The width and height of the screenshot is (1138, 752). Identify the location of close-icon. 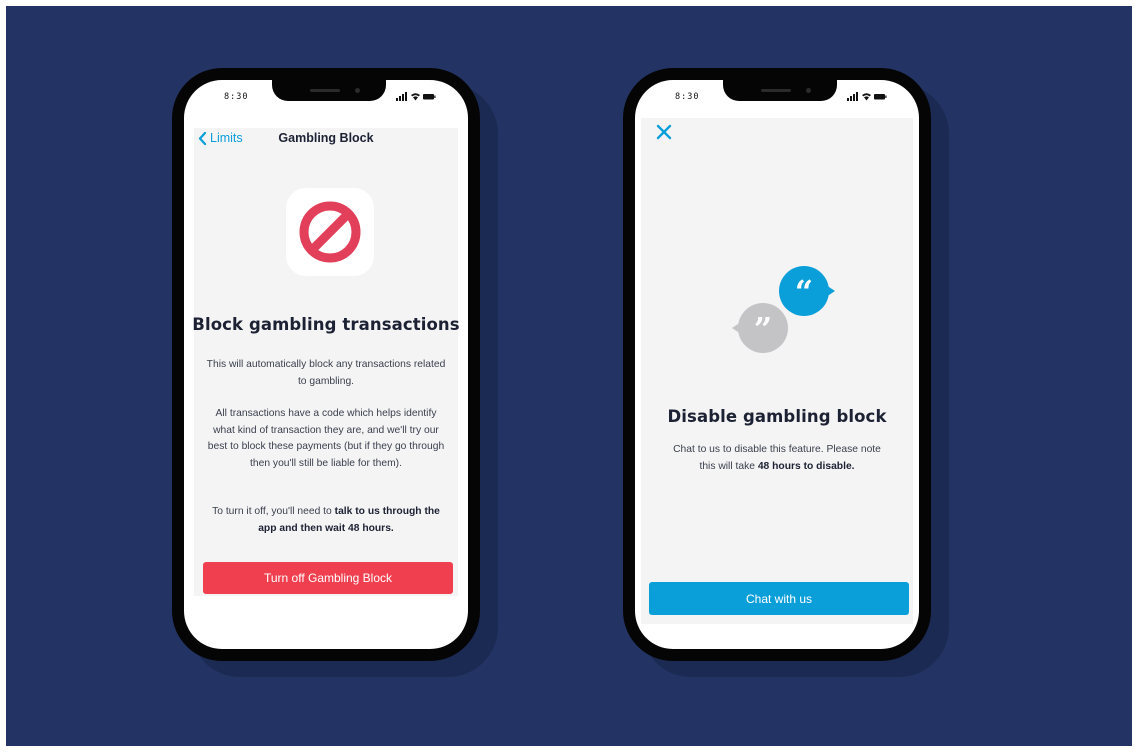
(664, 132).